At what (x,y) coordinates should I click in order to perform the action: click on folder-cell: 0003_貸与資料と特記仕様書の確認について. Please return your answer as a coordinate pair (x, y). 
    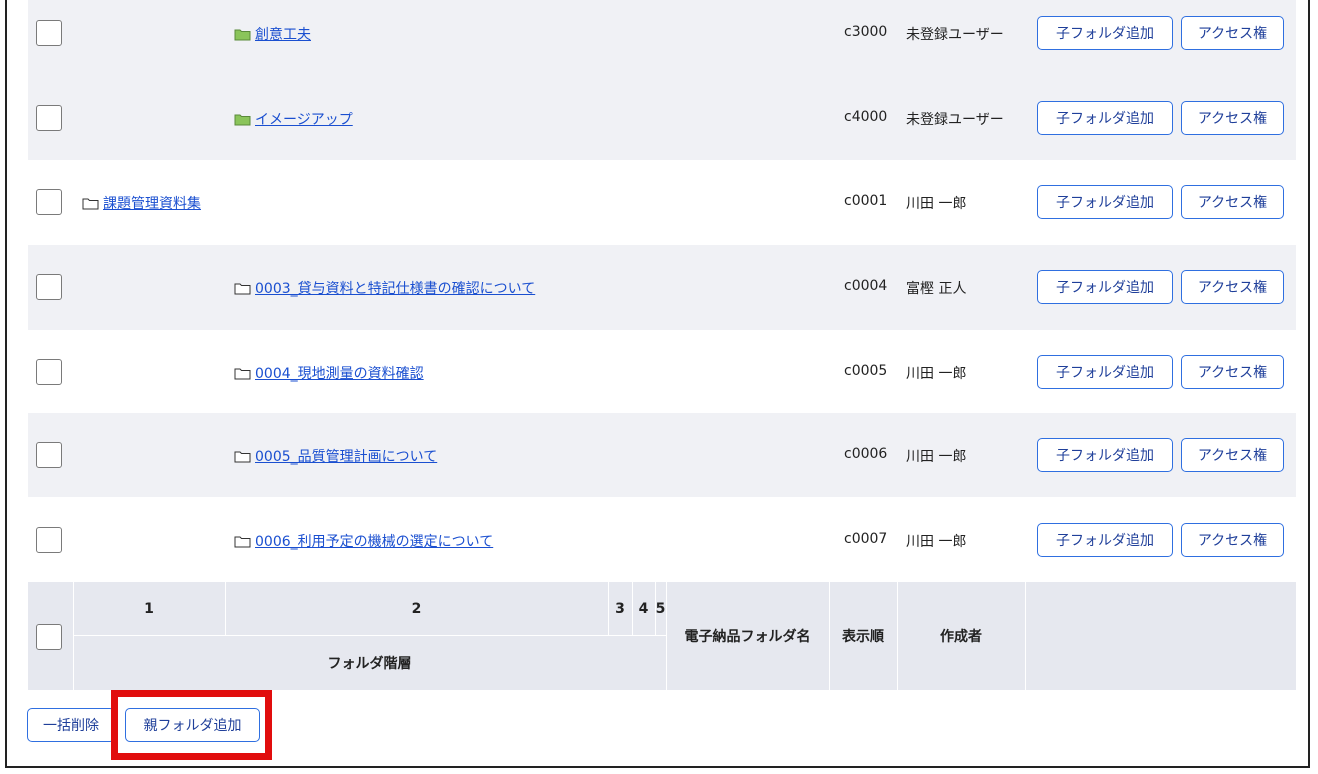
    Looking at the image, I should click on (384, 288).